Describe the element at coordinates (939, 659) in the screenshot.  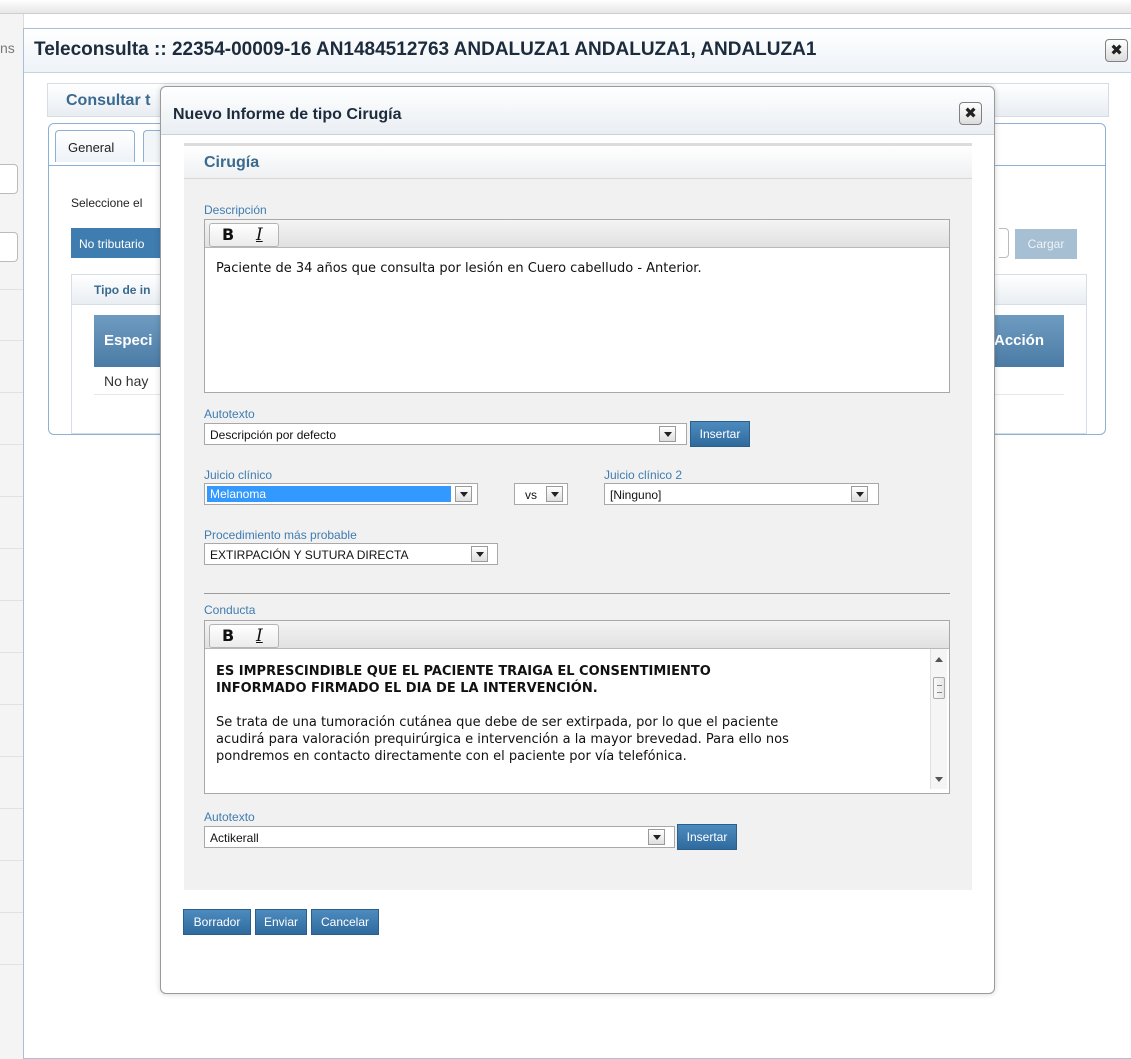
I see `scroll-up-icon` at that location.